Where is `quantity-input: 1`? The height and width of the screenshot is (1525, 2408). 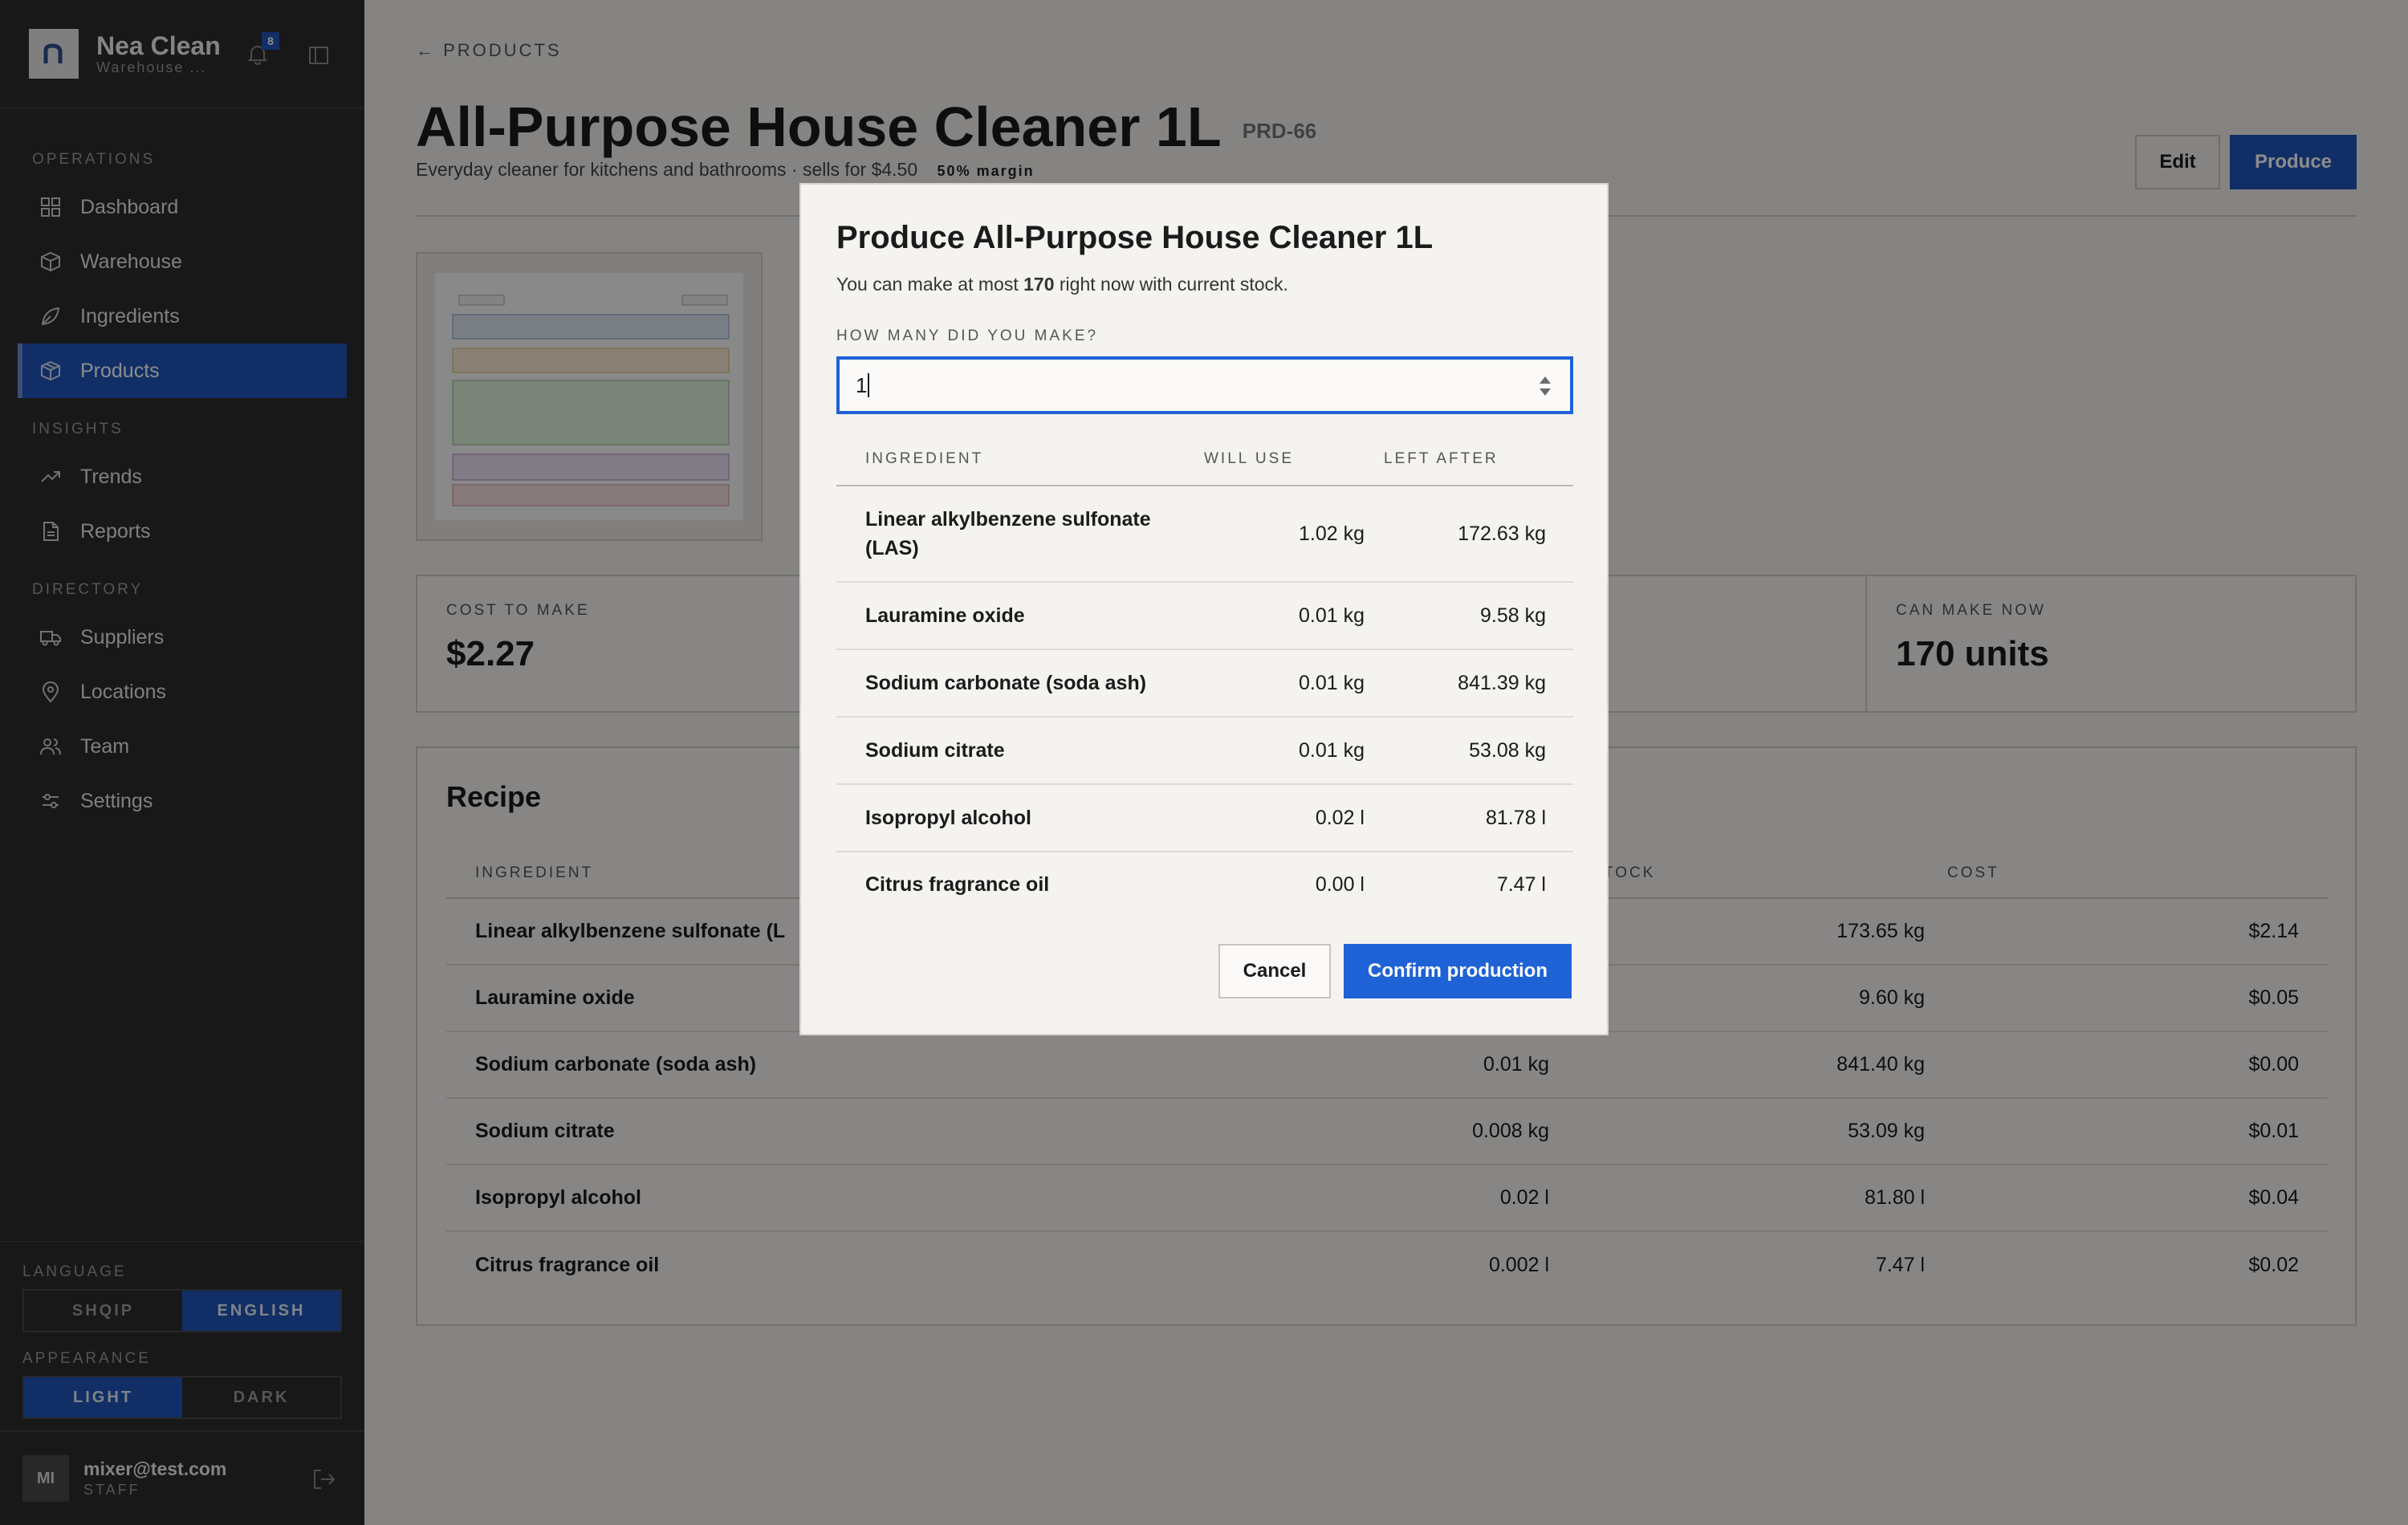
quantity-input: 1 is located at coordinates (1204, 385).